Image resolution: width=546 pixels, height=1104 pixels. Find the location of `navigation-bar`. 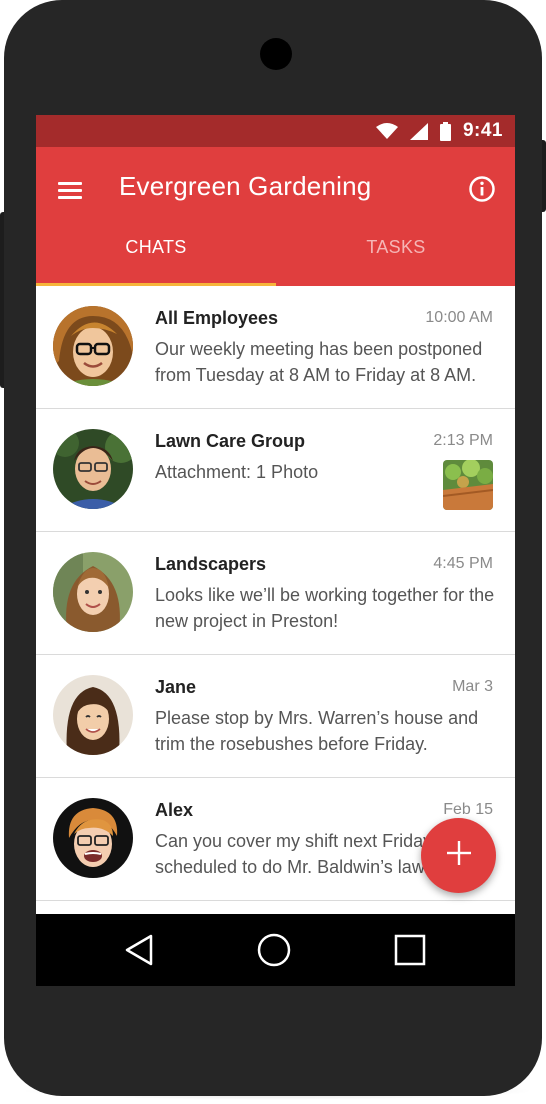

navigation-bar is located at coordinates (275, 950).